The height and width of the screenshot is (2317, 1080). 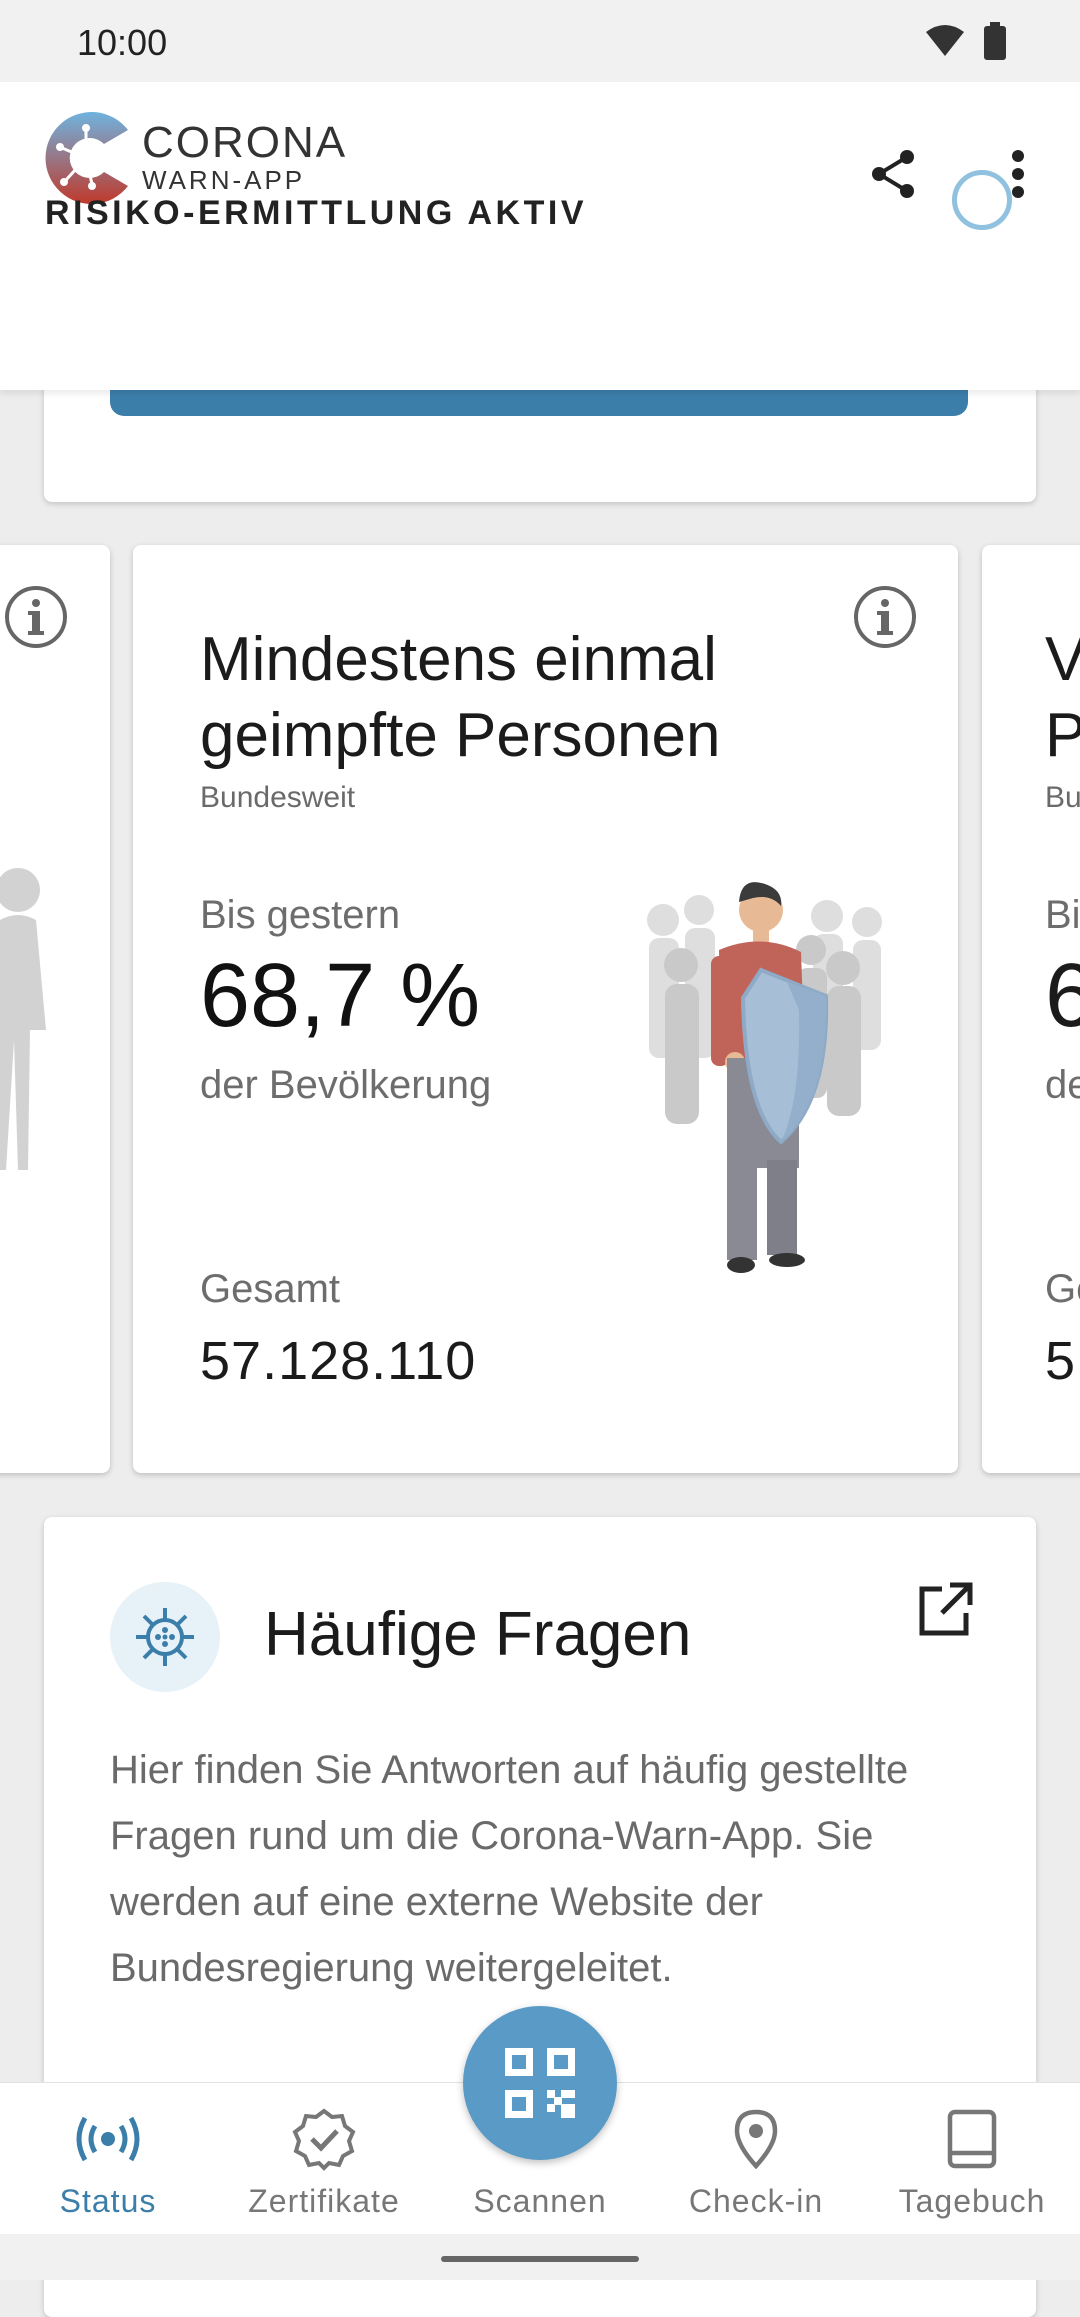 What do you see at coordinates (108, 2139) in the screenshot?
I see `broadcast-icon` at bounding box center [108, 2139].